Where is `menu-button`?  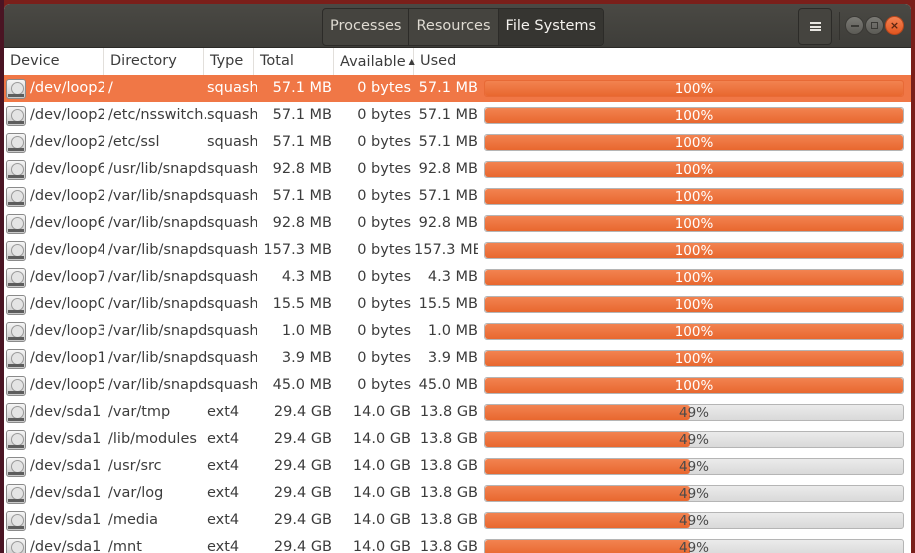 menu-button is located at coordinates (815, 26).